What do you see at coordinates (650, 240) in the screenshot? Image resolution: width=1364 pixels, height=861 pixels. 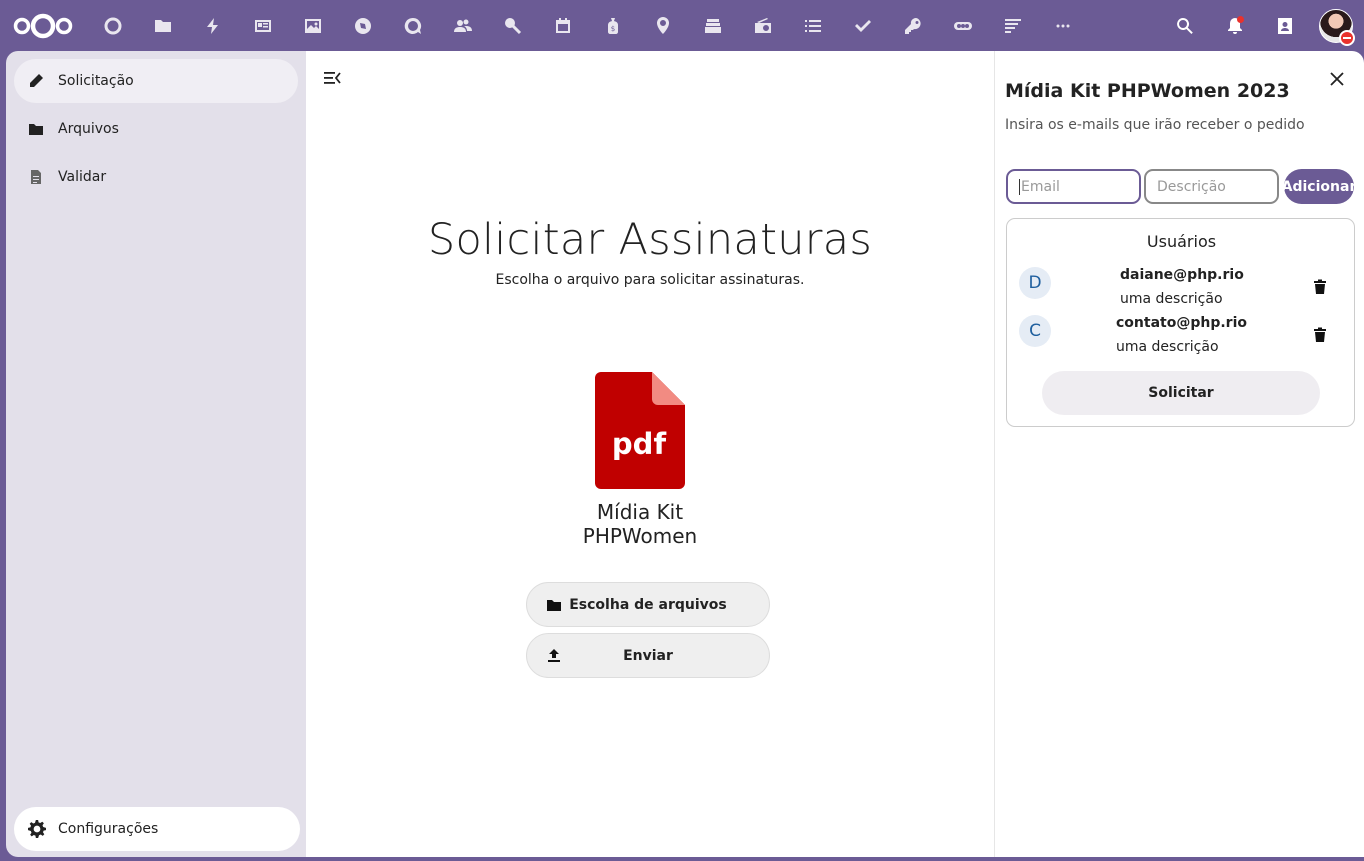 I see `page-title: Solicitar Assinaturas` at bounding box center [650, 240].